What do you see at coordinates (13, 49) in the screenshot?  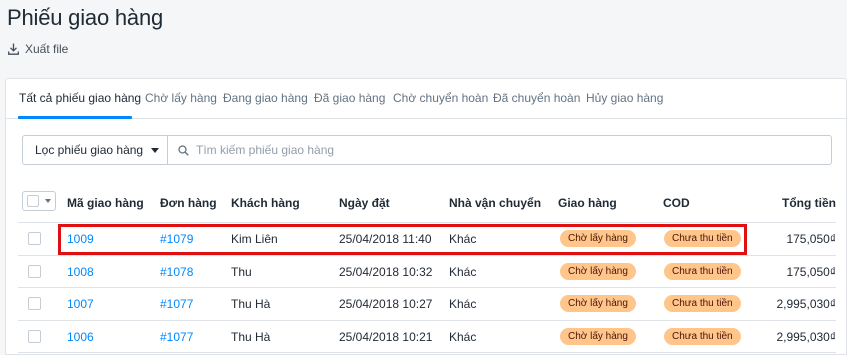 I see `download-icon` at bounding box center [13, 49].